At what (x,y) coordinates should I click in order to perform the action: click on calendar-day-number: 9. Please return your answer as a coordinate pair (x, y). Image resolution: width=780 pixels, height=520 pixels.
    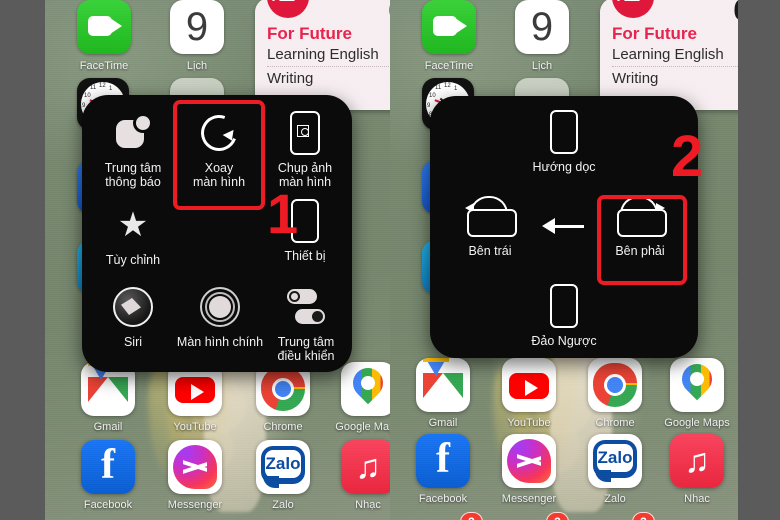
    Looking at the image, I should click on (542, 26).